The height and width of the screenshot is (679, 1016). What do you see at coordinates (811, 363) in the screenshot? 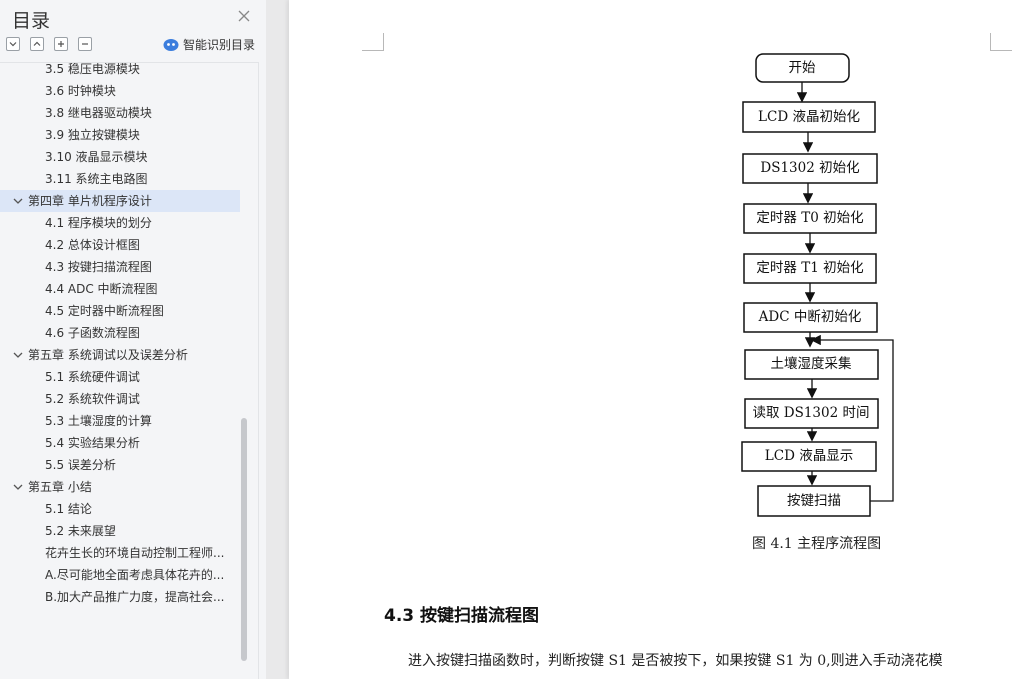
I see `flow-label-soil-sample: 土壤湿度采集` at bounding box center [811, 363].